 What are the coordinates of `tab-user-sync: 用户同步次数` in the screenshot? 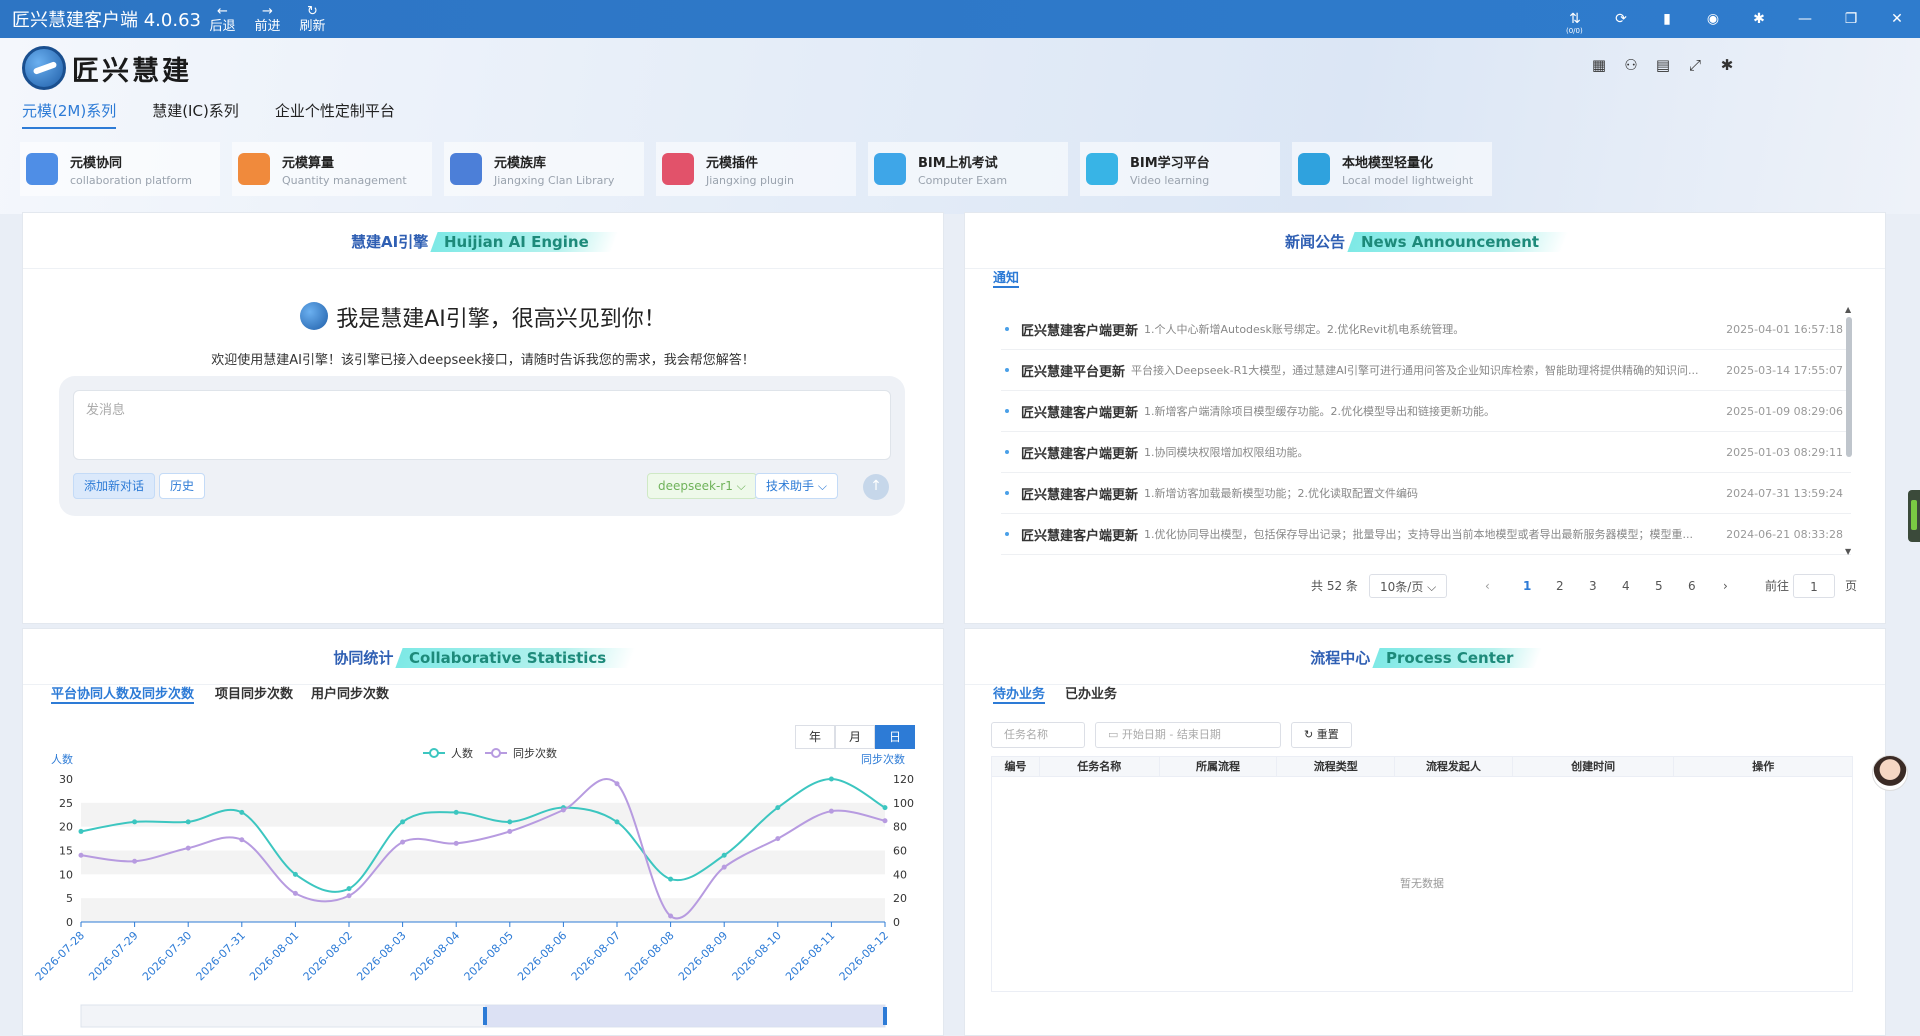 It's located at (350, 692).